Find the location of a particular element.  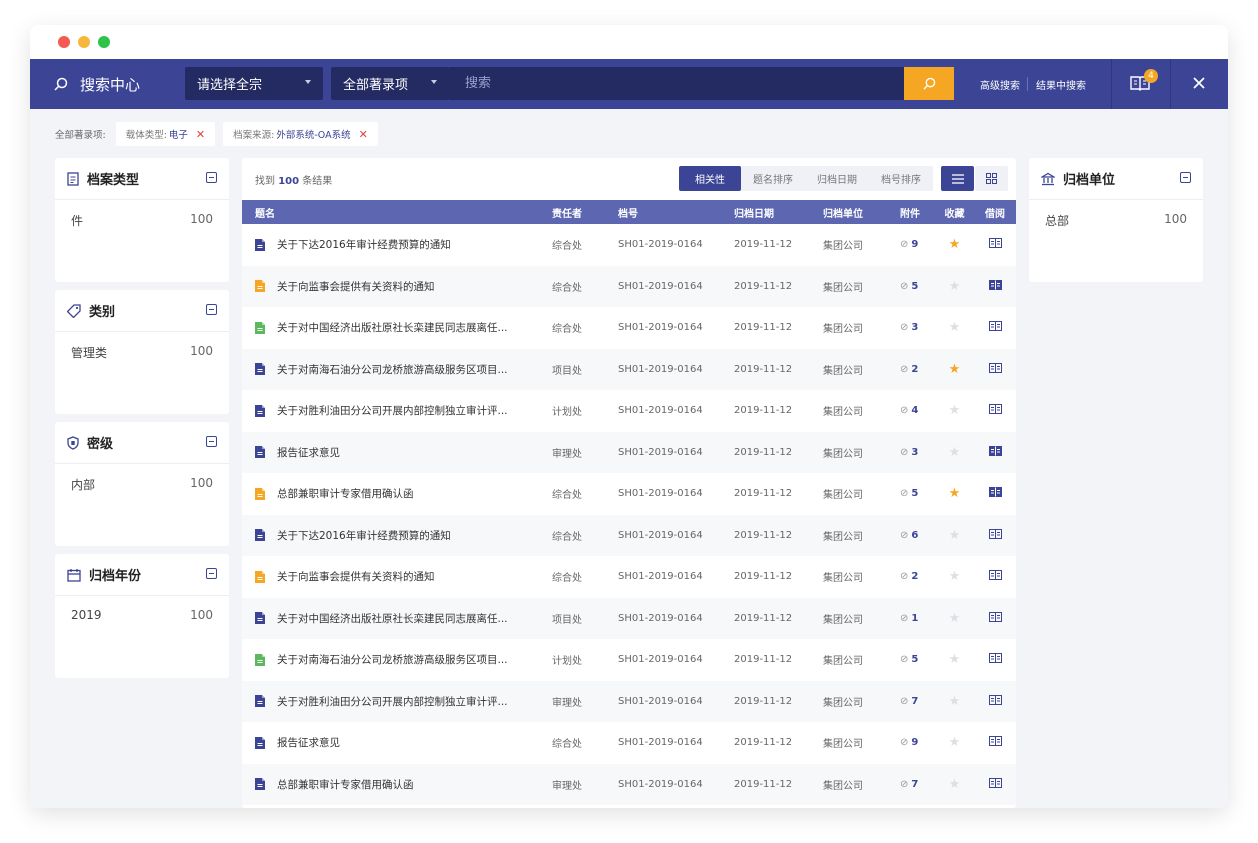

sort-tab-relevance: 相关性 is located at coordinates (710, 178).